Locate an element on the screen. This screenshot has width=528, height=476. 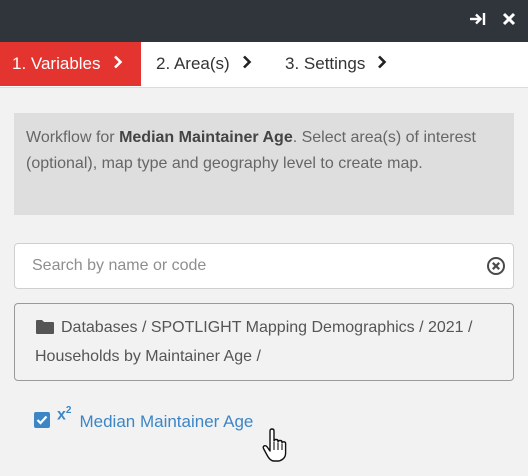
tab-settings: 3. Settings is located at coordinates (336, 64).